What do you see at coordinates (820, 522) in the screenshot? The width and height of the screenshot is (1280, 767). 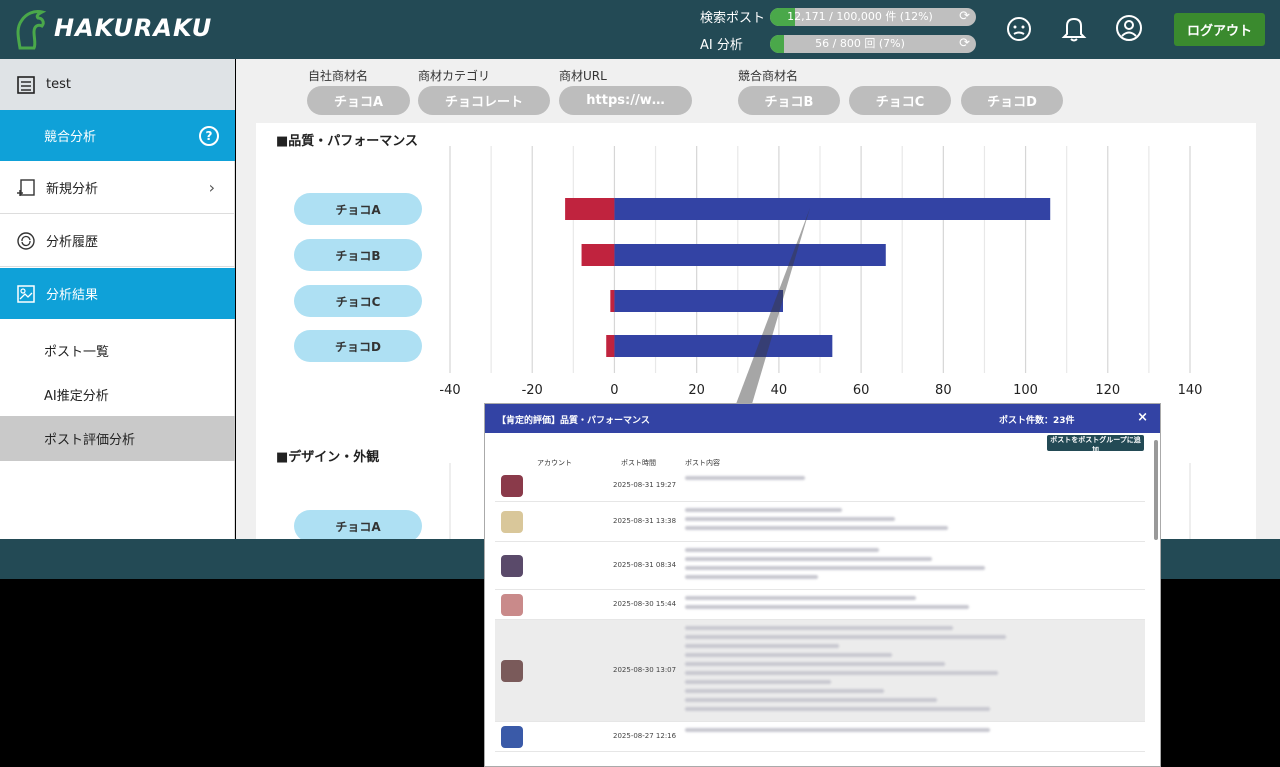 I see `table-row: 2025-08-31 13:38` at bounding box center [820, 522].